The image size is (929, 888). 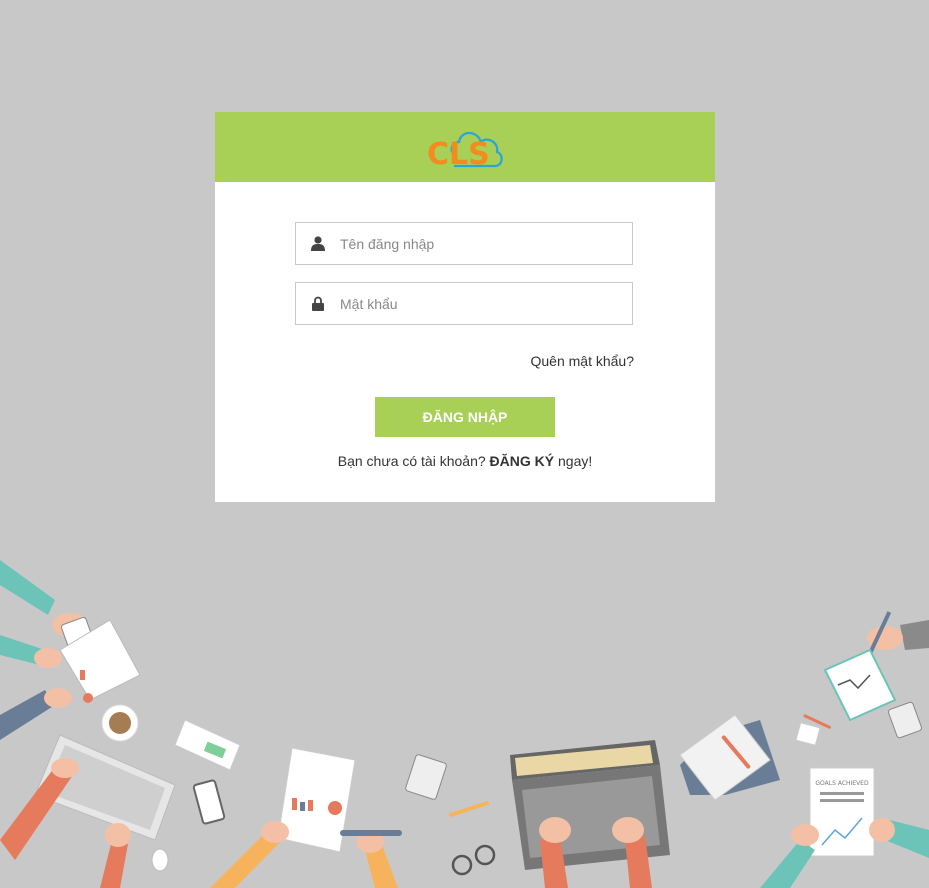 I want to click on username-field, so click(x=464, y=243).